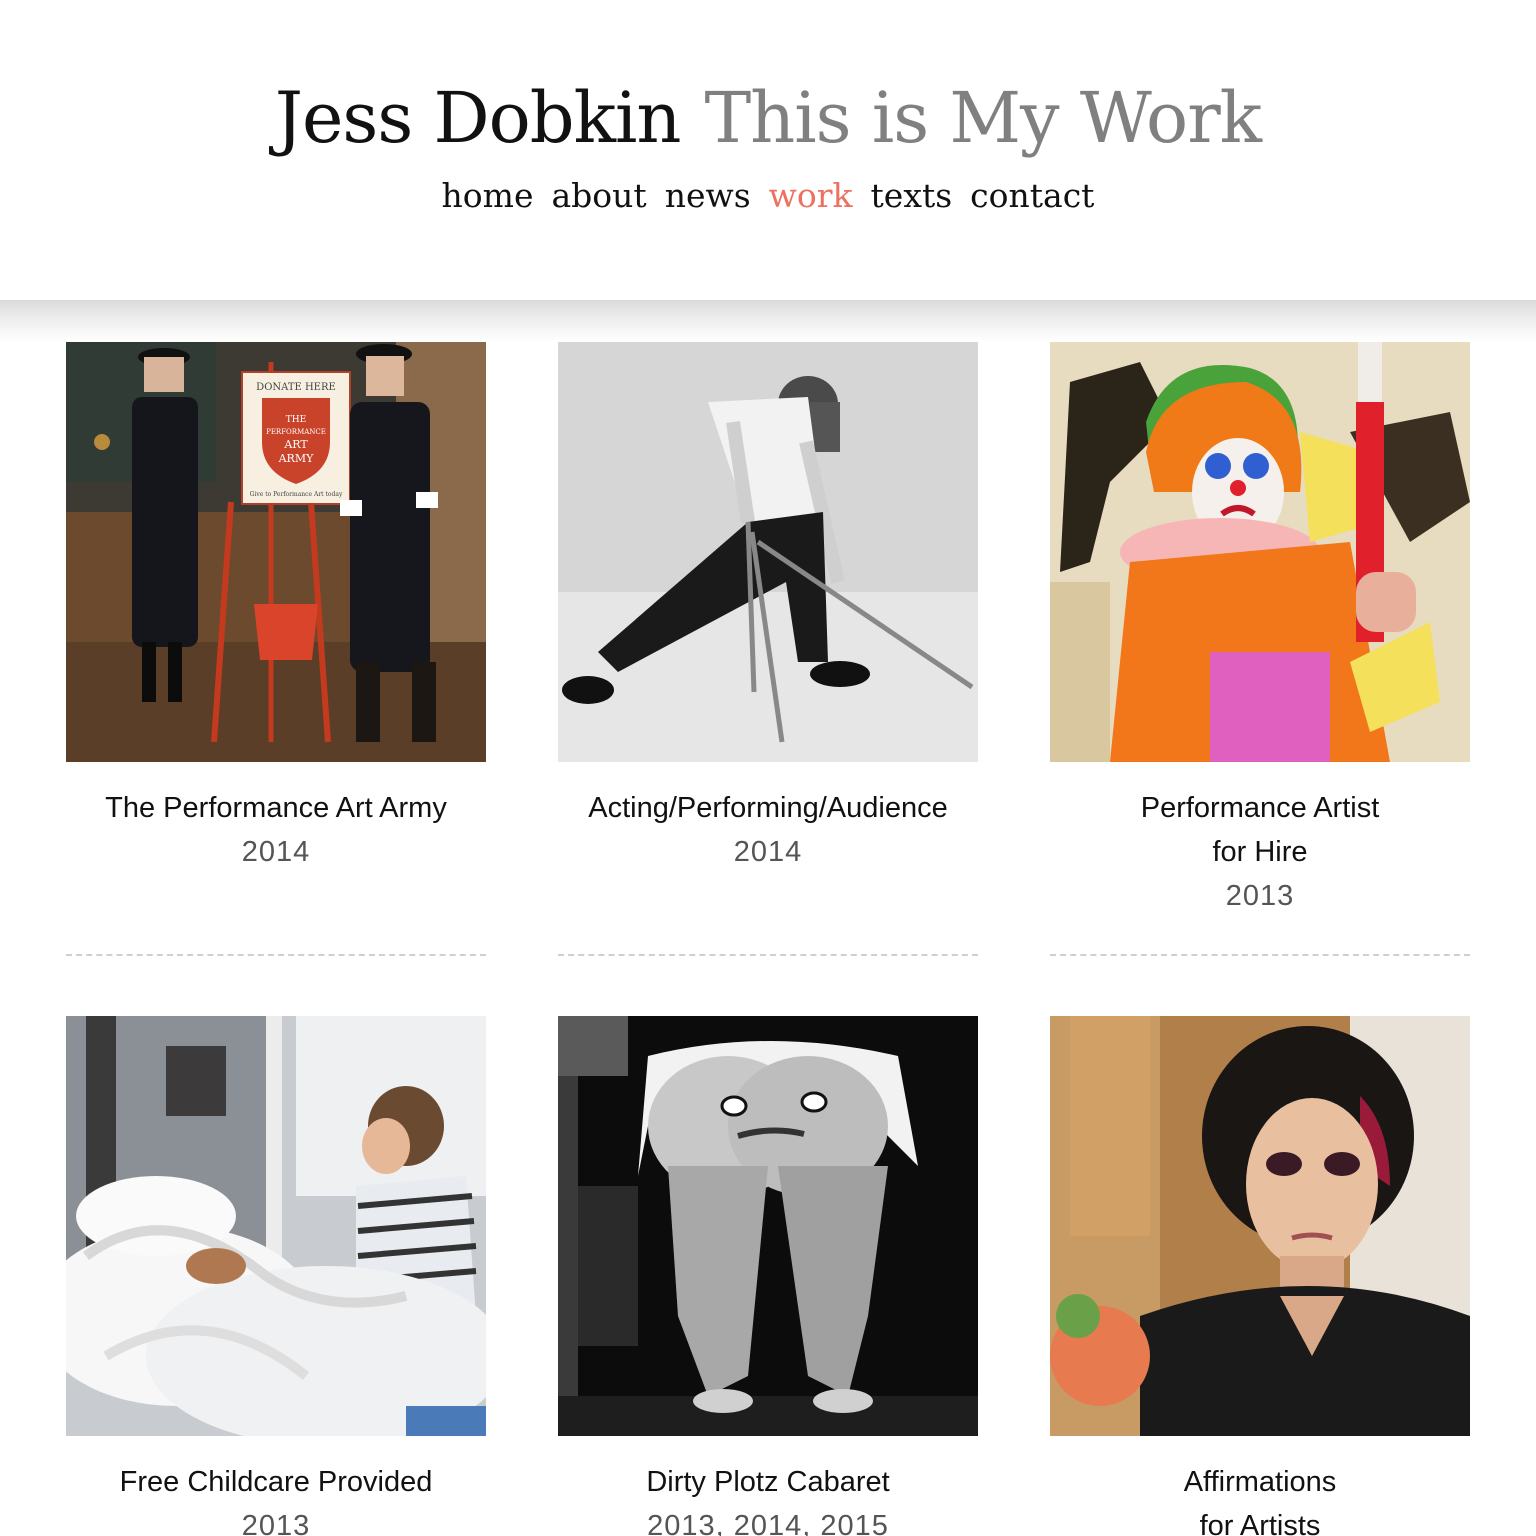 This screenshot has height=1536, width=1536. I want to click on work-card-affirmations-for-artists: Affirmations for Artists, so click(1260, 1276).